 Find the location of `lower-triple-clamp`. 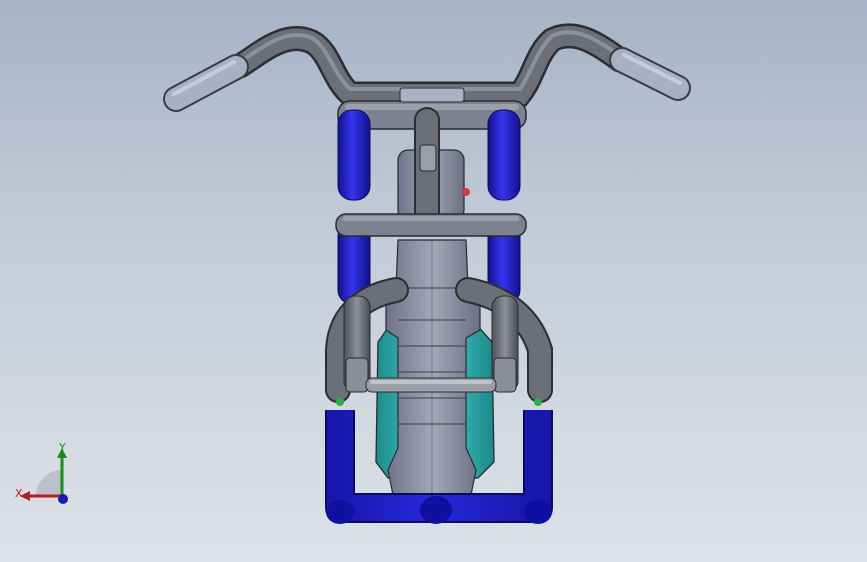

lower-triple-clamp is located at coordinates (431, 225).